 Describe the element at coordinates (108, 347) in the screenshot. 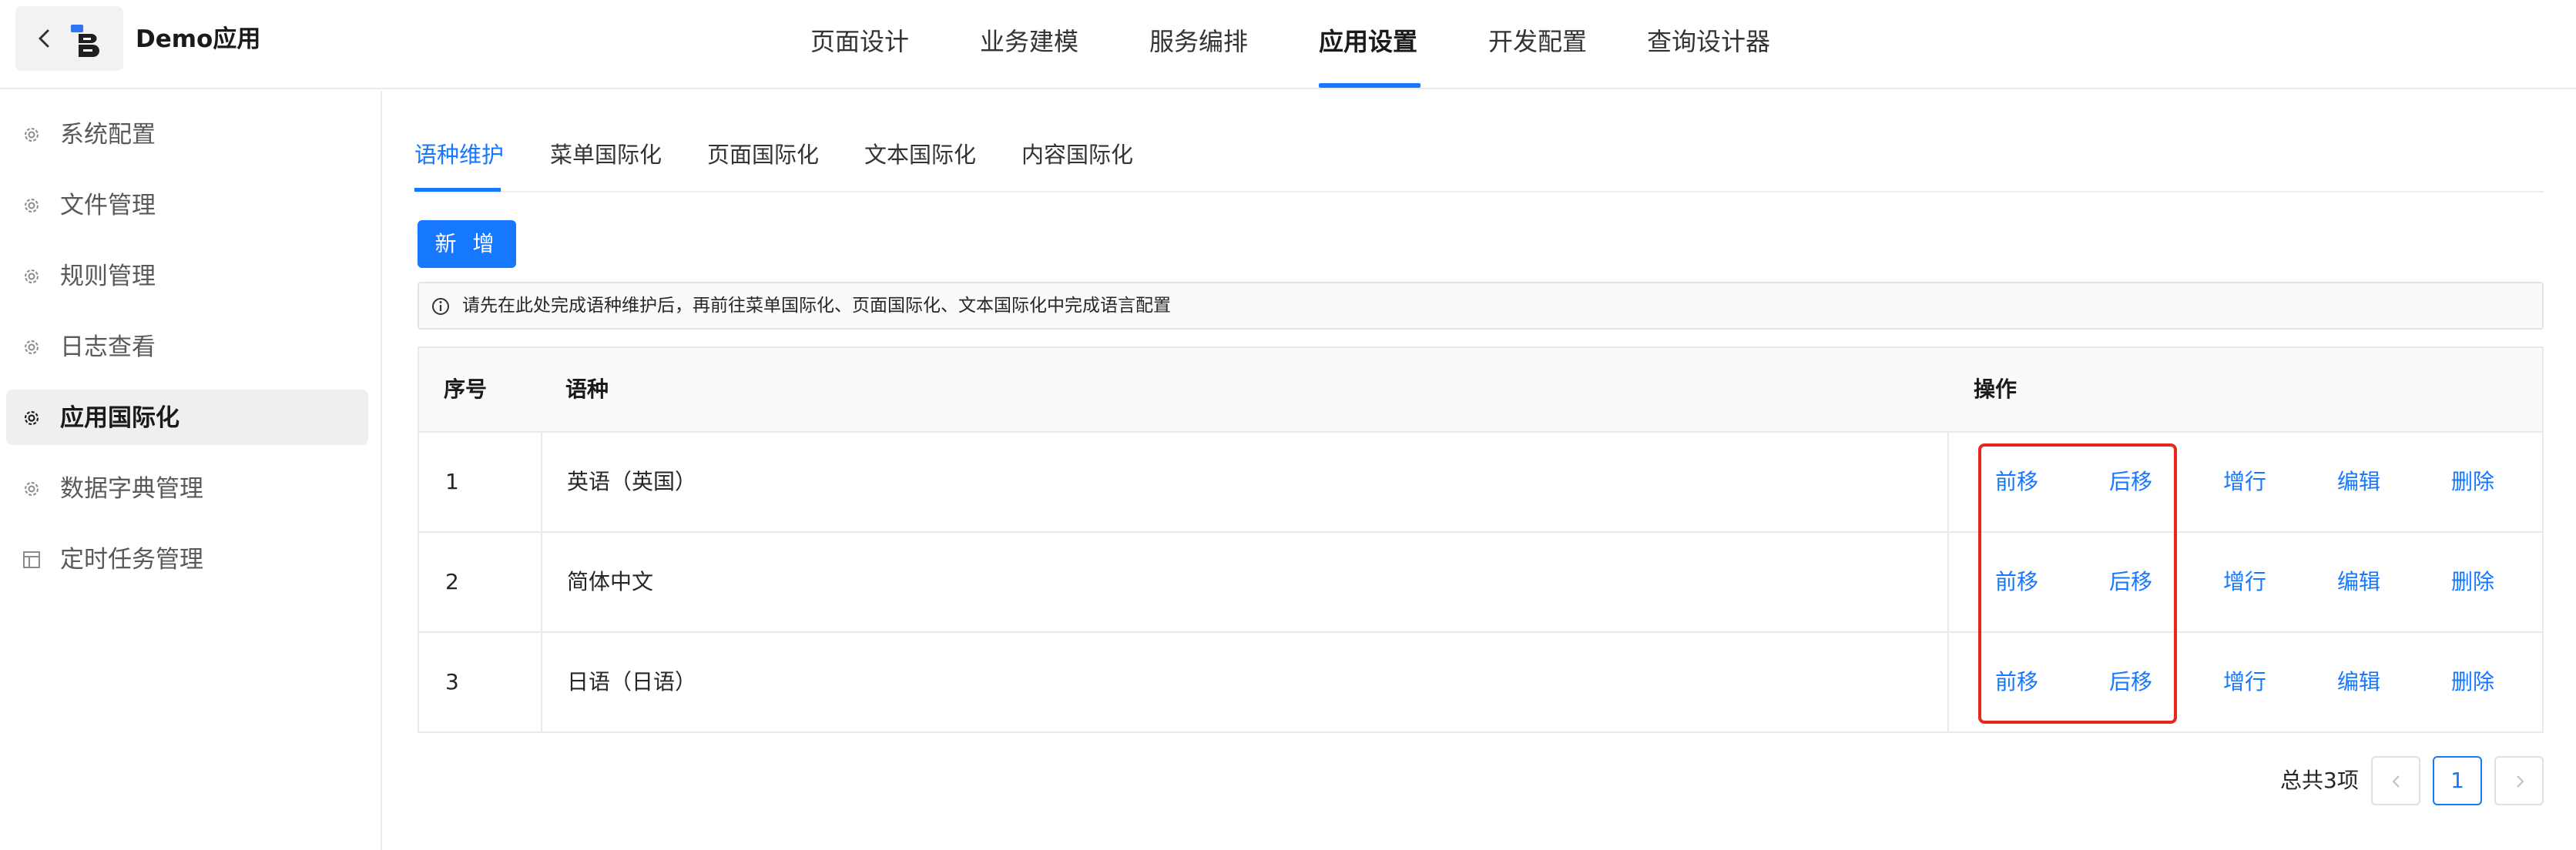

I see `sidebar-item-label: 日志查看` at that location.